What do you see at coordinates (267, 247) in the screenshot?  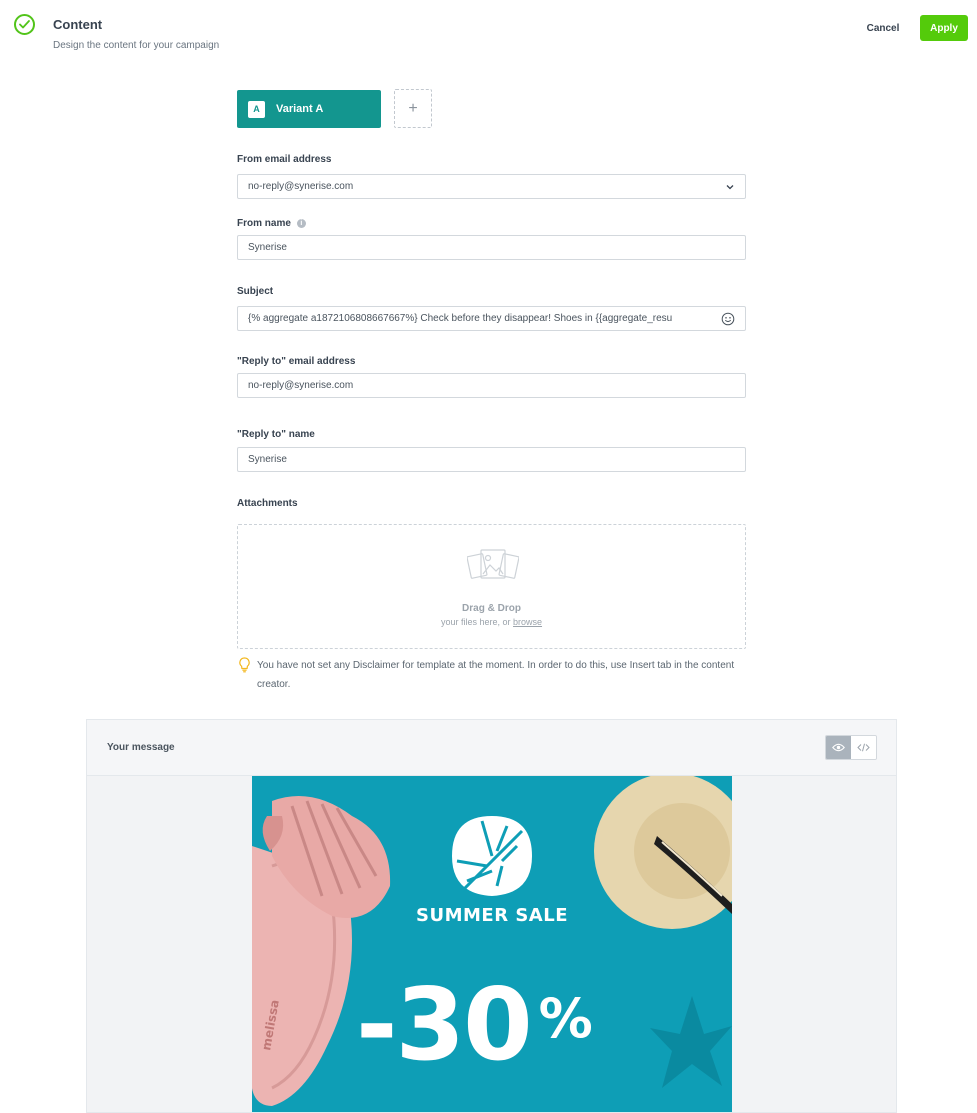 I see `from-name-value: Synerise` at bounding box center [267, 247].